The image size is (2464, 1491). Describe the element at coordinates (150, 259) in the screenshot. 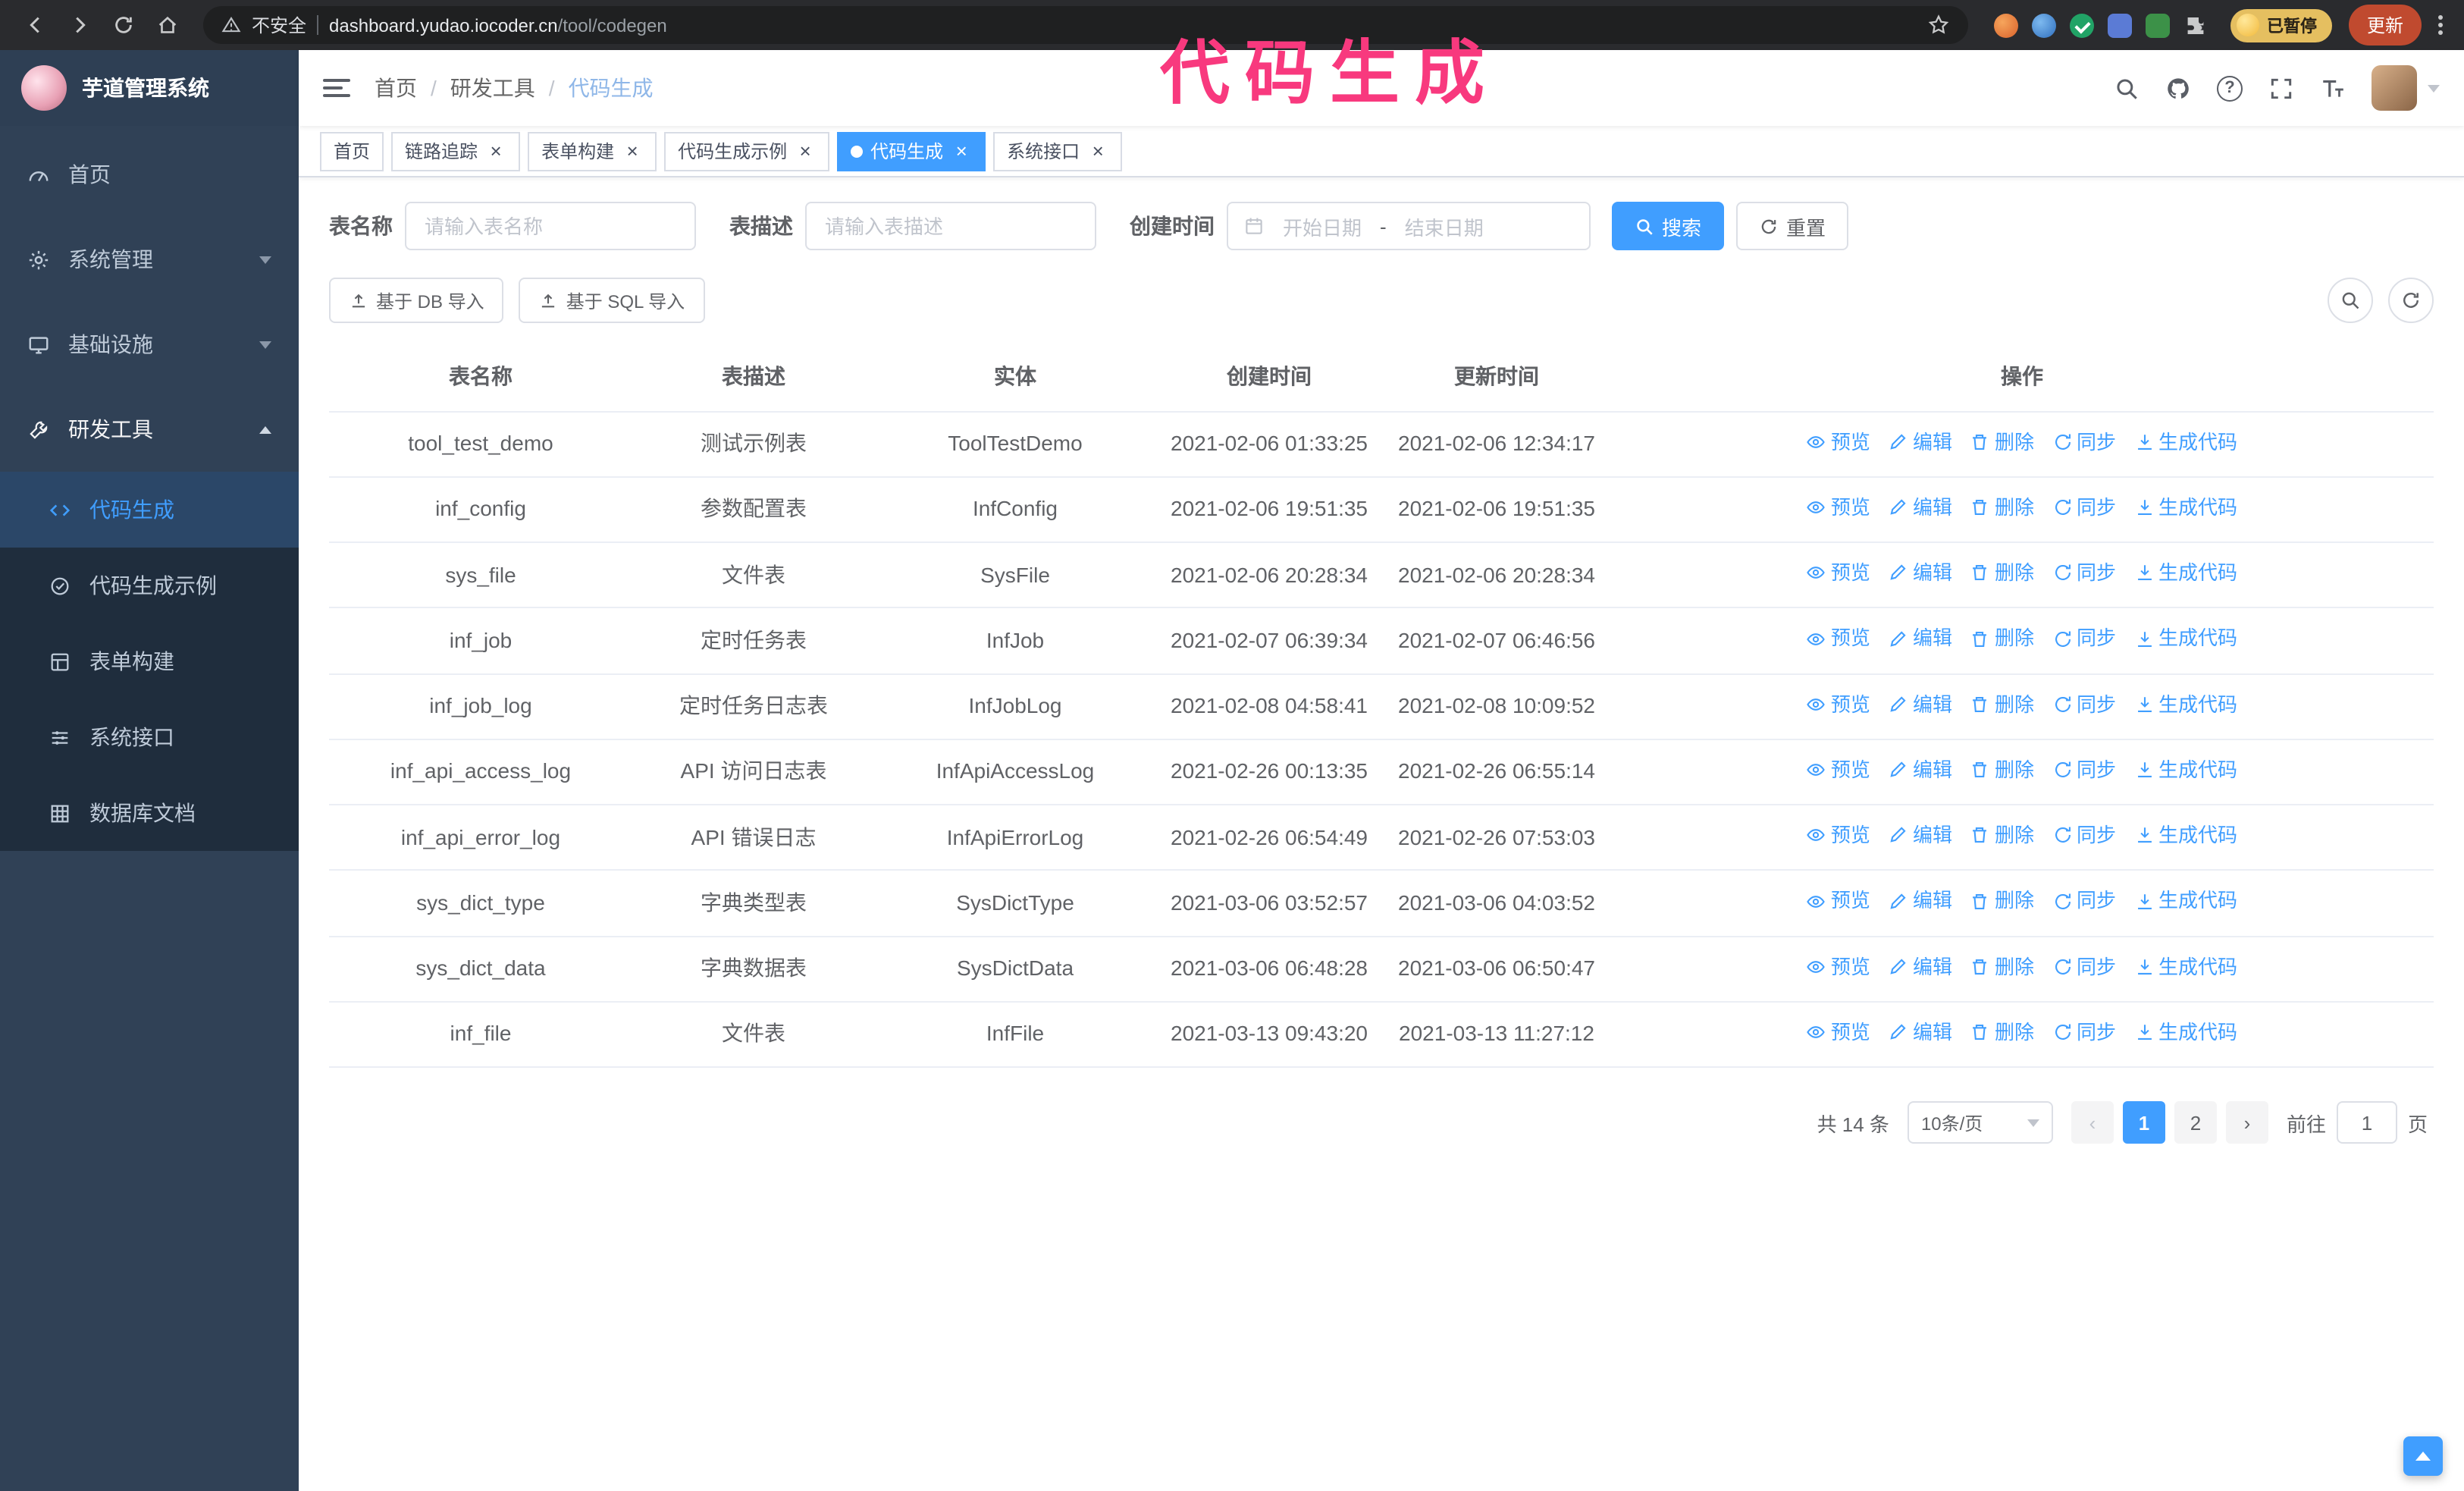

I see `sidebar-item-system: 系统管理` at that location.